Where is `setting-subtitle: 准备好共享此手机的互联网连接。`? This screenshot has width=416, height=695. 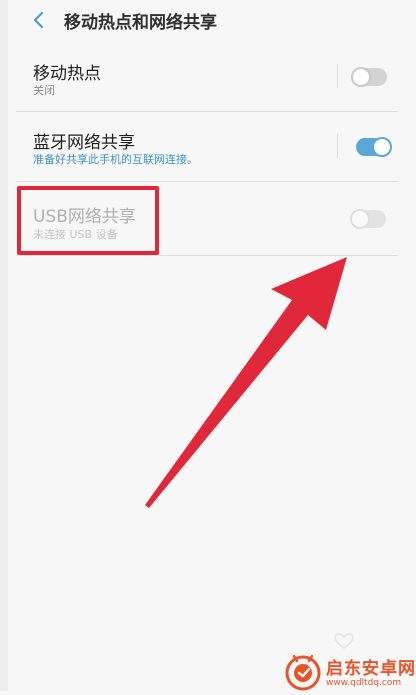
setting-subtitle: 准备好共享此手机的互联网连接。 is located at coordinates (115, 159).